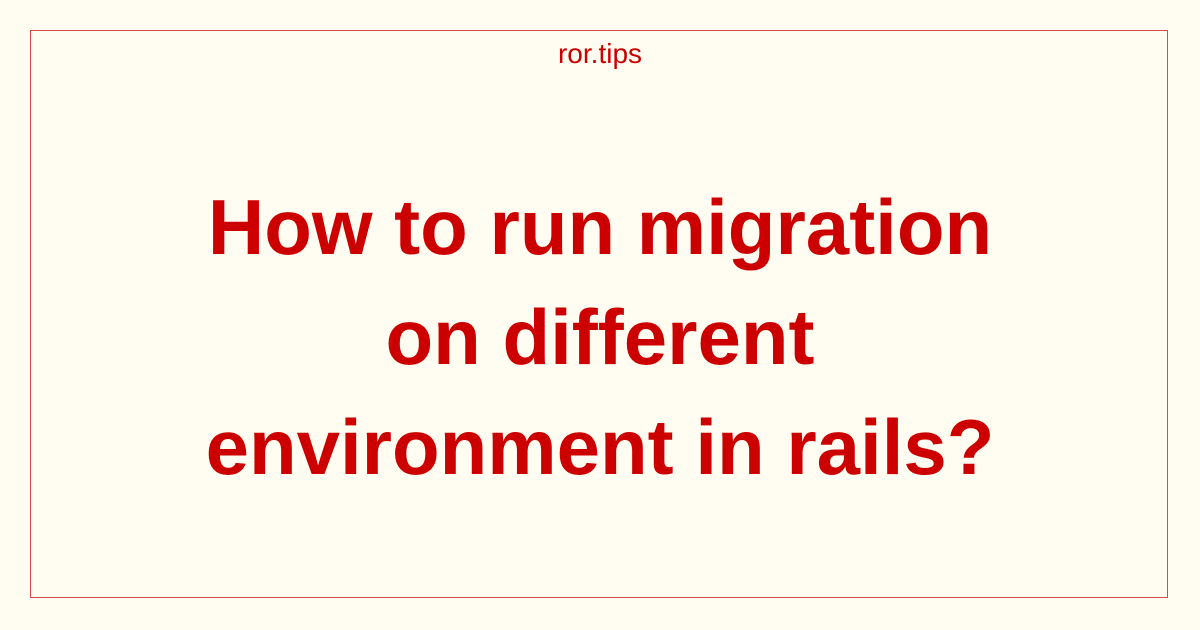  What do you see at coordinates (600, 53) in the screenshot?
I see `site-name: ror.tips` at bounding box center [600, 53].